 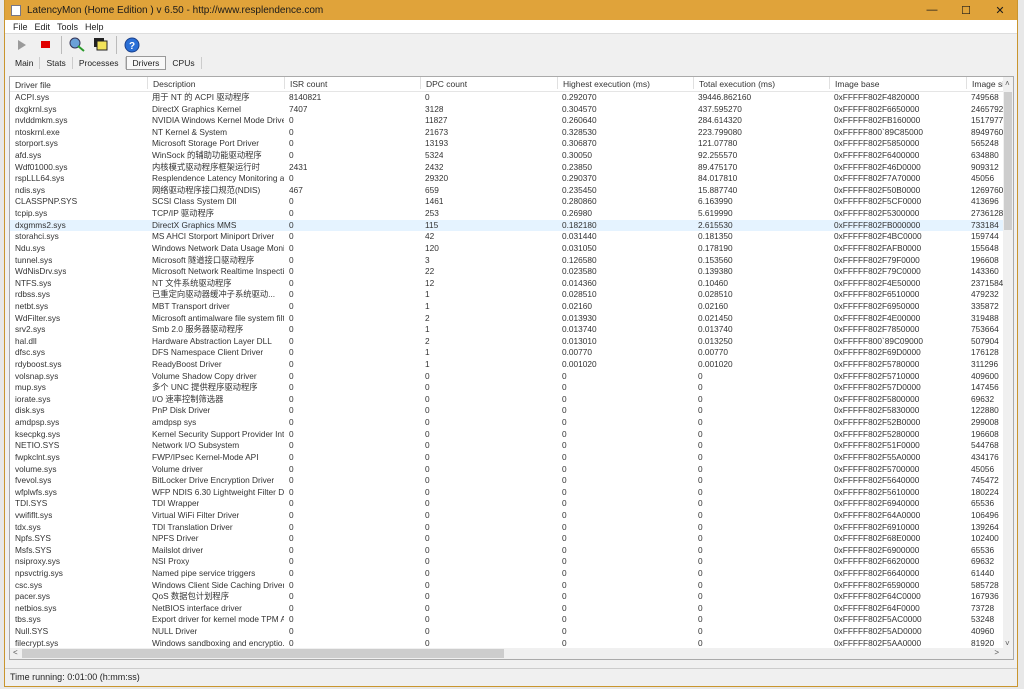 I want to click on tab-main: Main, so click(x=25, y=63).